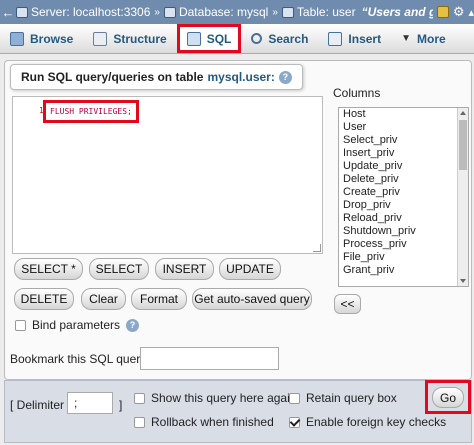 This screenshot has height=445, width=474. Describe the element at coordinates (91, 111) in the screenshot. I see `sql-query-text: FLUSH PRIVILEGES;` at that location.